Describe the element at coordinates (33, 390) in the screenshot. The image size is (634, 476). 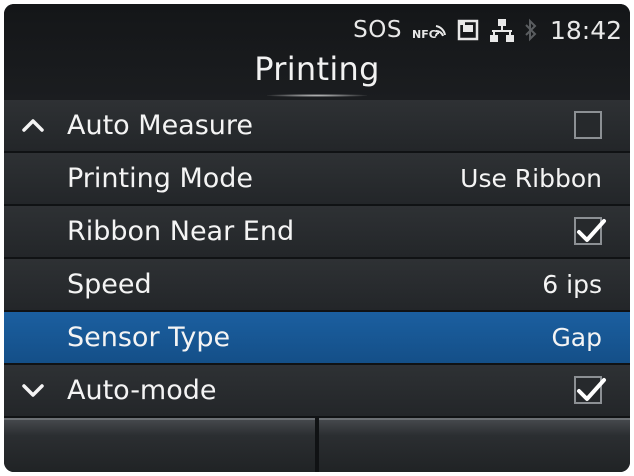
I see `chevron-down-icon` at that location.